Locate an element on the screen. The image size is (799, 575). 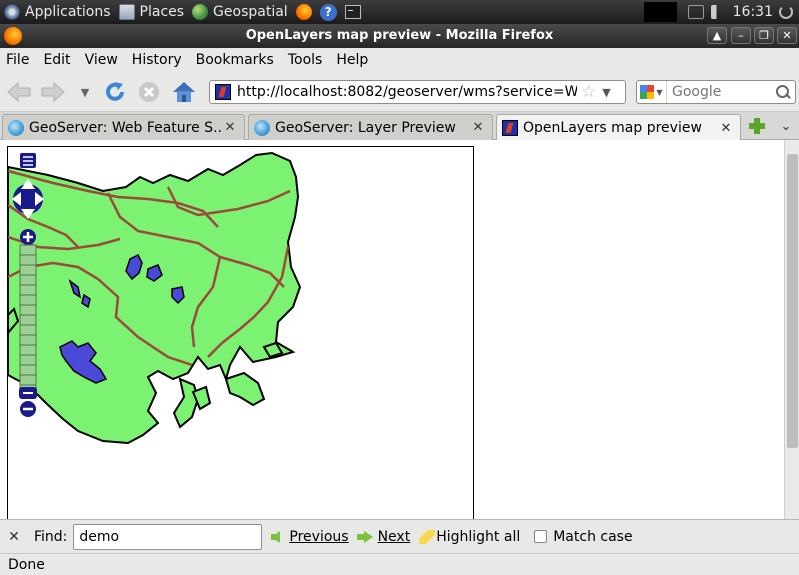
top-panel: Applications Places Geospatial ? 16:31 is located at coordinates (399, 12).